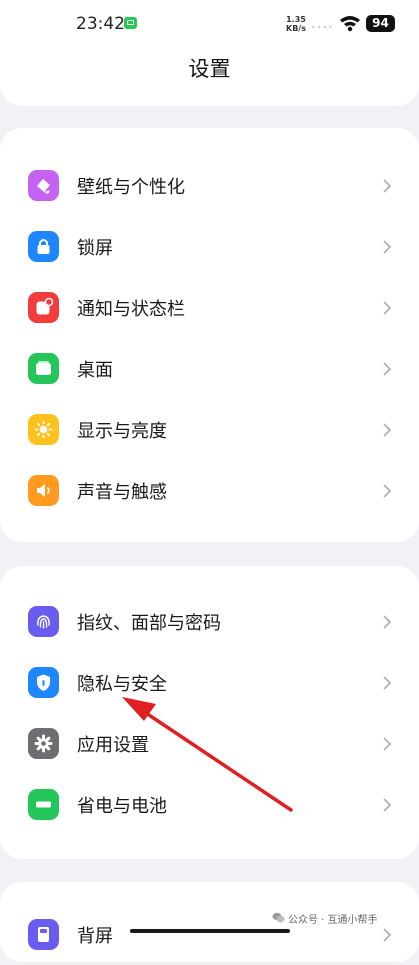  Describe the element at coordinates (296, 28) in the screenshot. I see `network-speed-unit: KB/s` at that location.